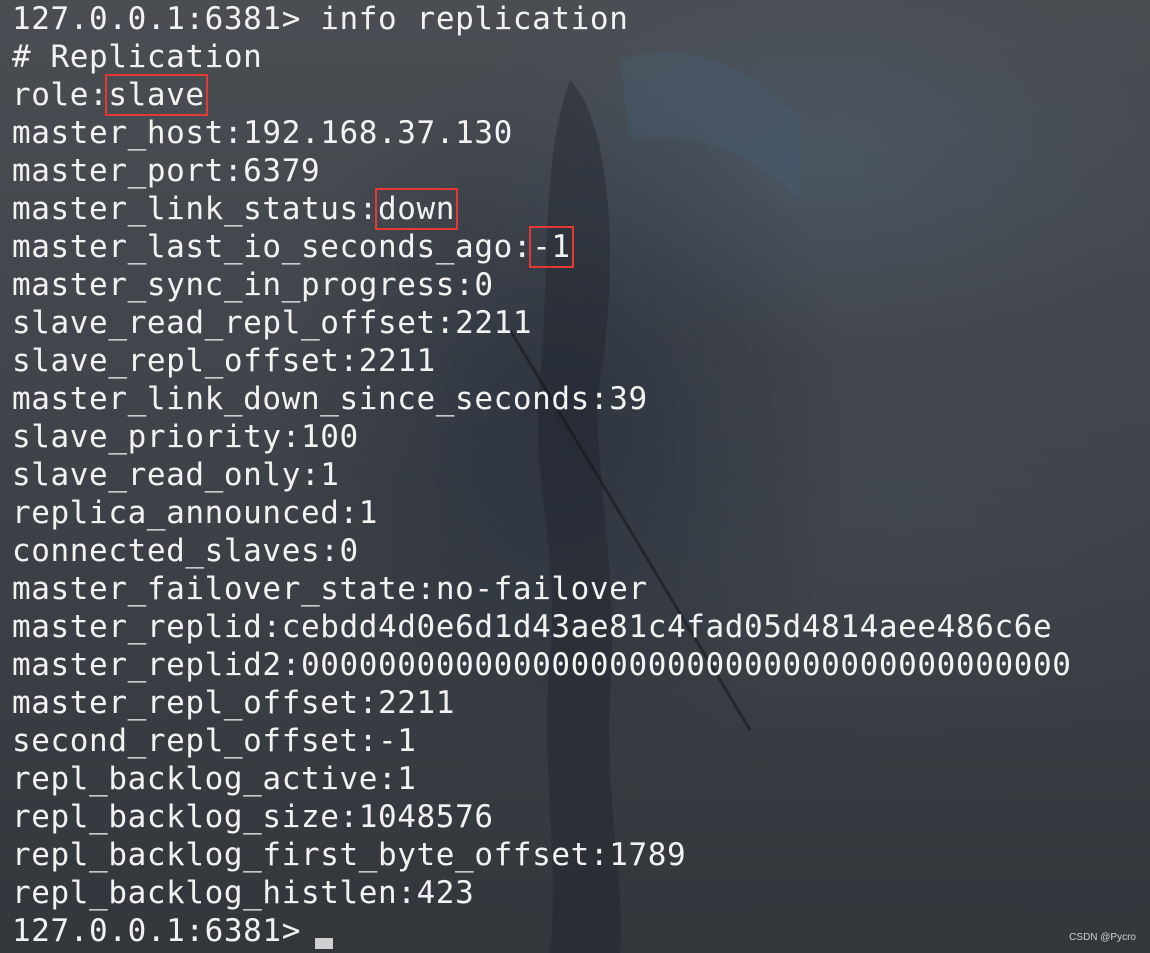 Image resolution: width=1150 pixels, height=953 pixels. I want to click on field-line: master_last_io_seconds_ago:-1, so click(542, 247).